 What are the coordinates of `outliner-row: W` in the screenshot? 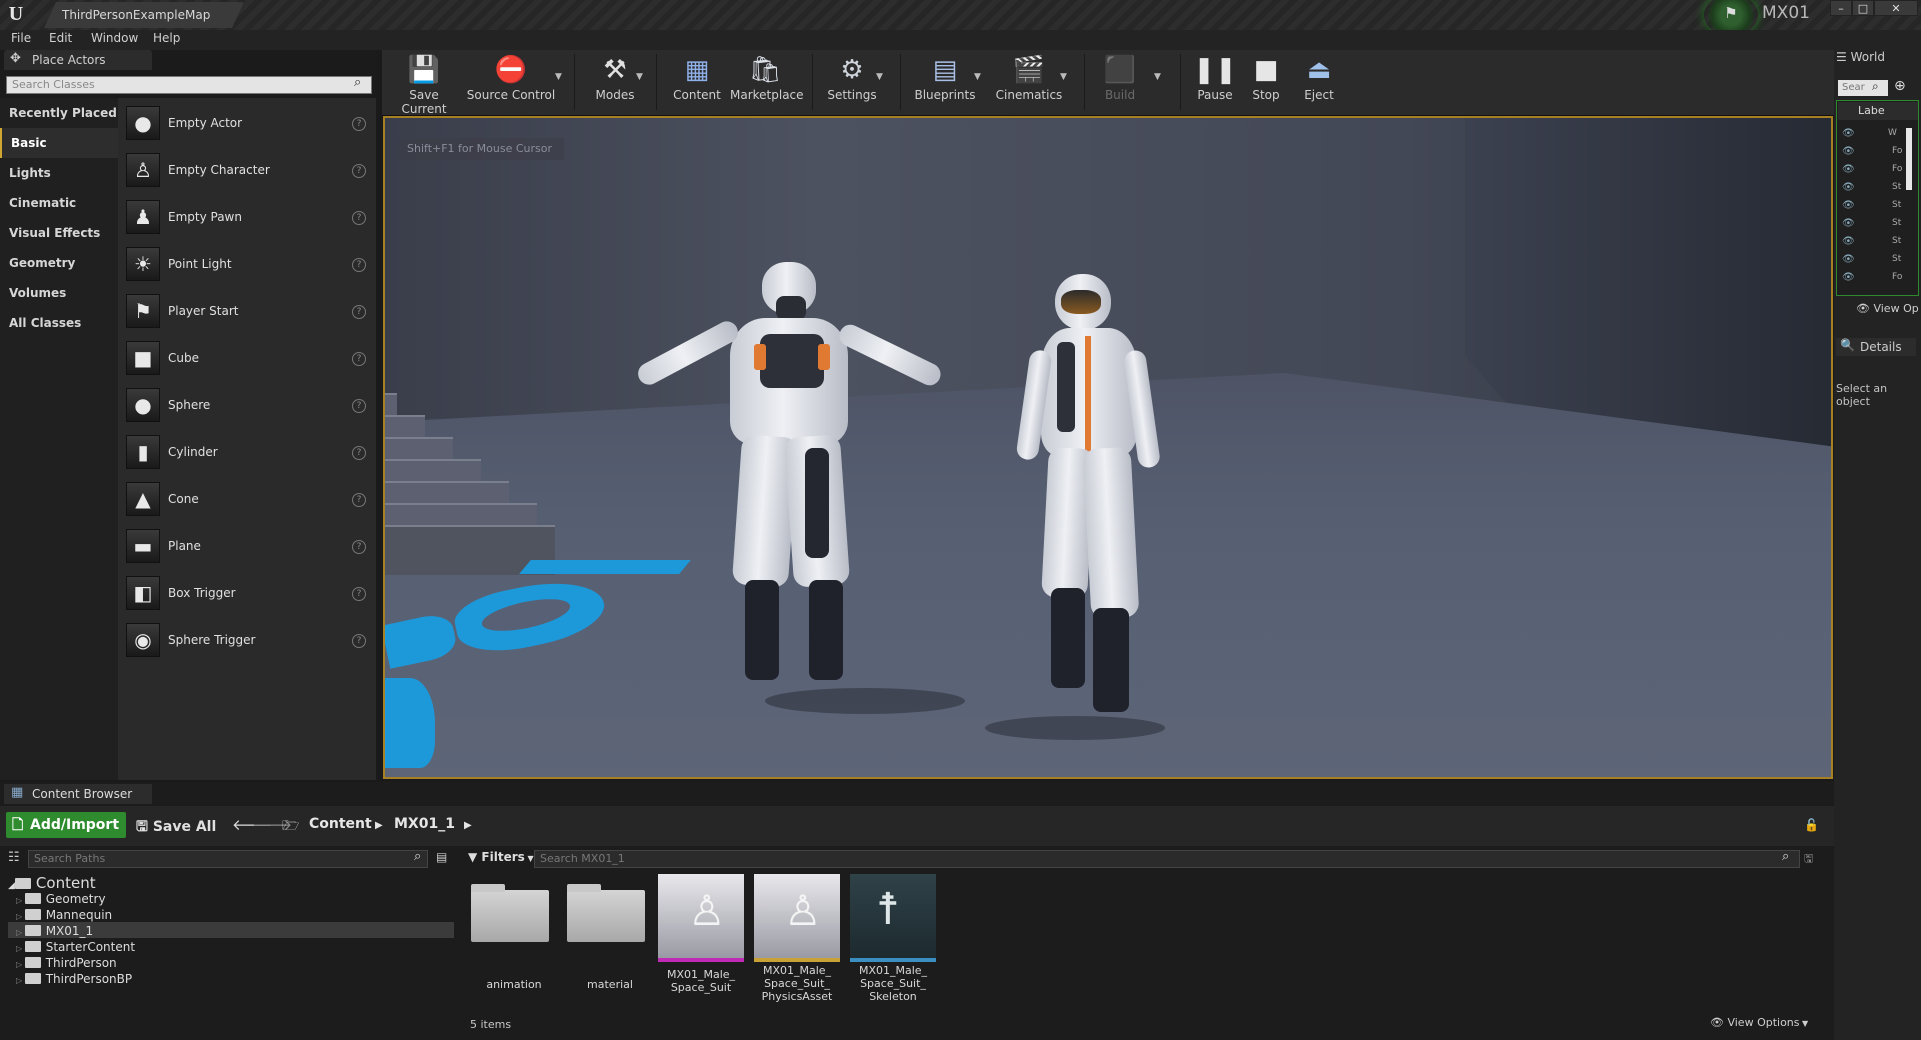 It's located at (1879, 135).